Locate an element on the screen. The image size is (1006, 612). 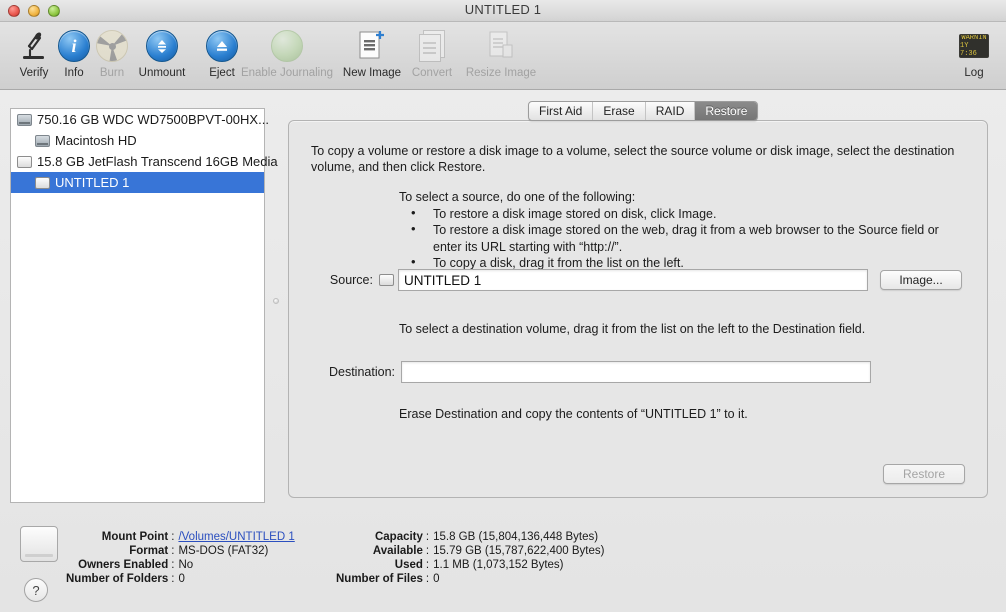
journaling-sphere-icon is located at coordinates (287, 46).